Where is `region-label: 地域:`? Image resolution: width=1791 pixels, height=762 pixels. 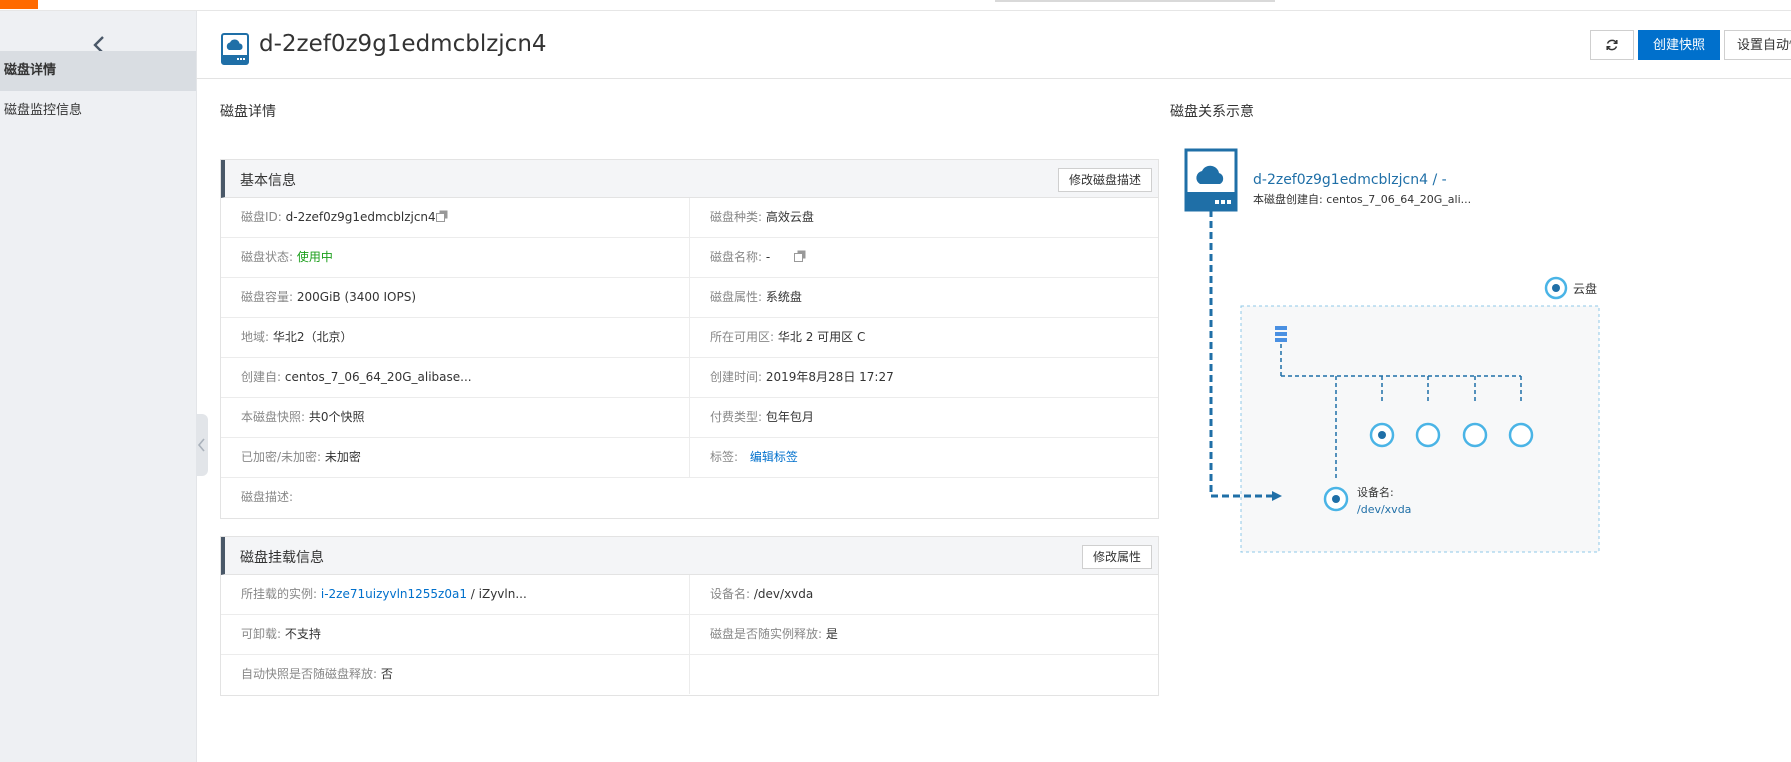 region-label: 地域: is located at coordinates (255, 337).